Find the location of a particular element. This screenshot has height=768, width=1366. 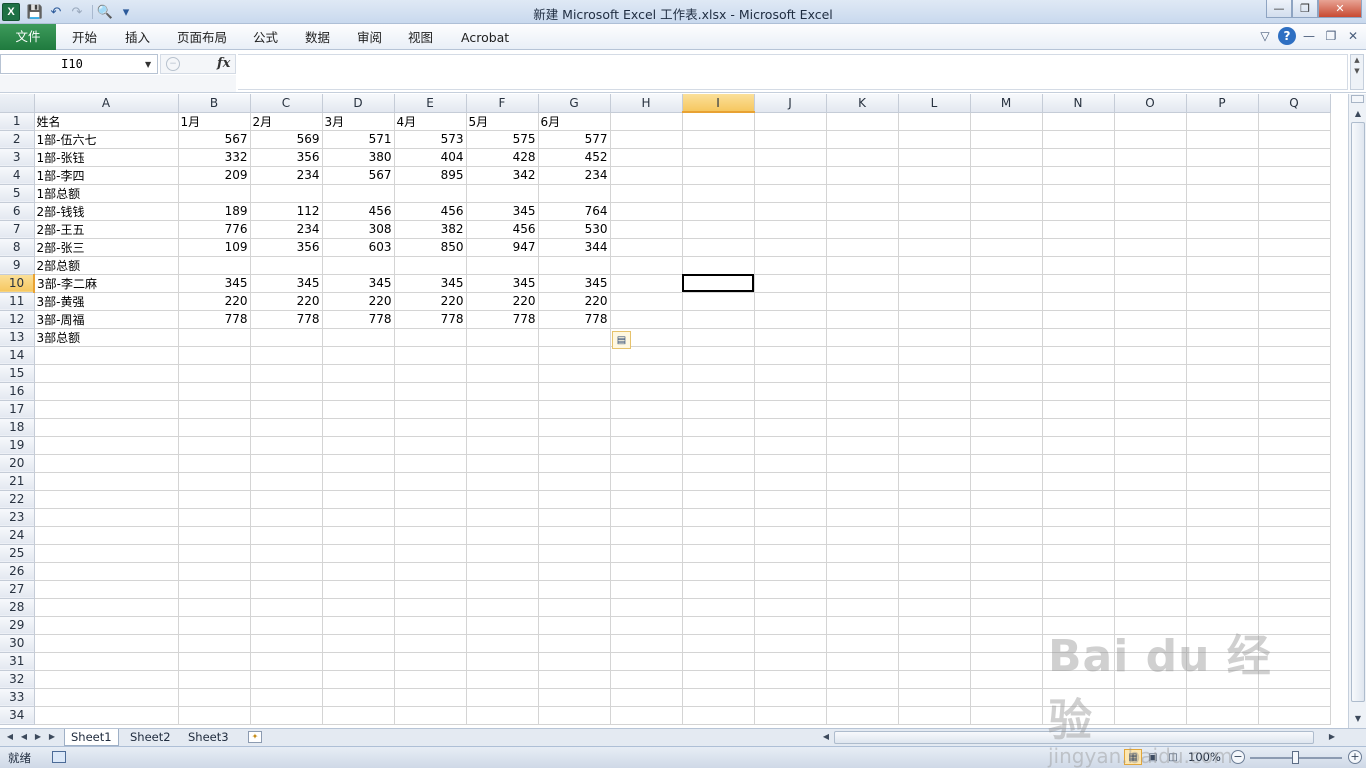

cell-l3 is located at coordinates (934, 157).